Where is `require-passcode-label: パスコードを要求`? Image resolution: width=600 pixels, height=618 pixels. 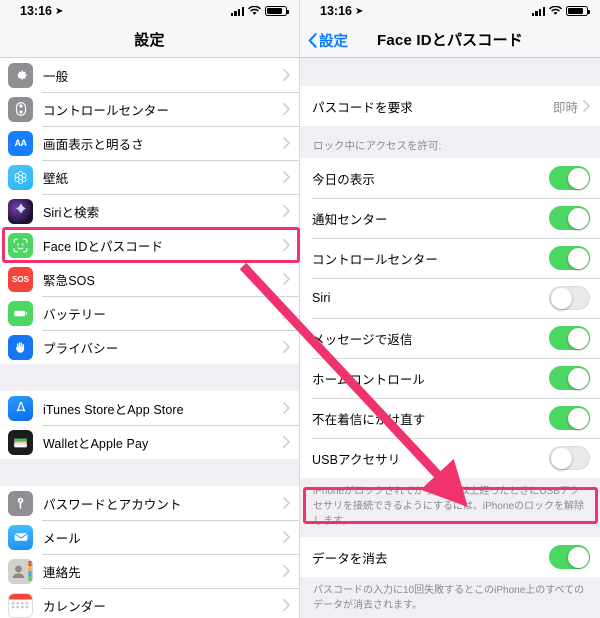
require-passcode-label: パスコードを要求 is located at coordinates (362, 107).